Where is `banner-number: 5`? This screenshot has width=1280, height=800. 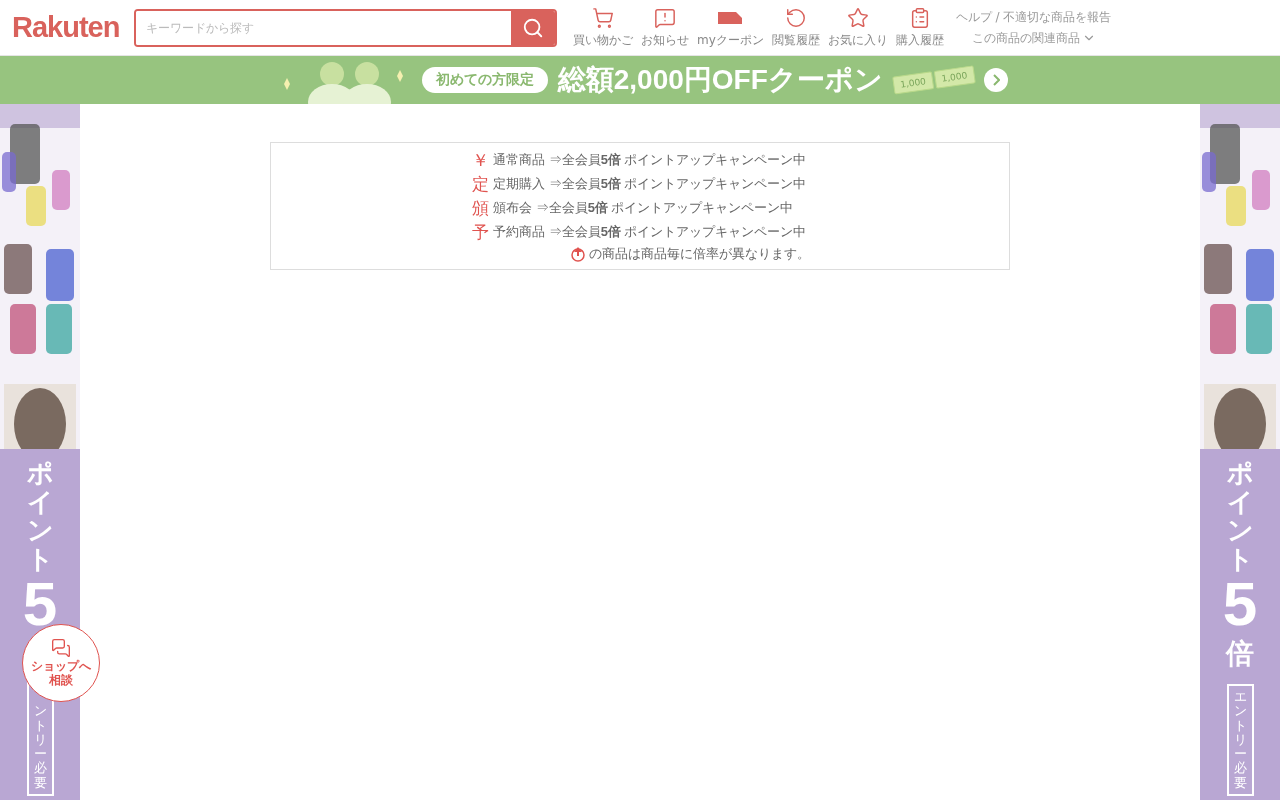 banner-number: 5 is located at coordinates (1240, 604).